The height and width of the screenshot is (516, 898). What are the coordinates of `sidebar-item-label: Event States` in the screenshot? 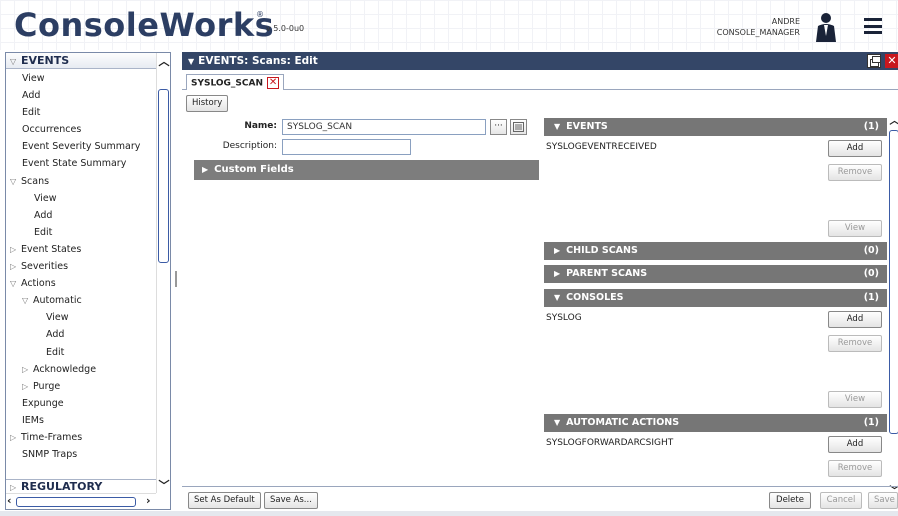 It's located at (51, 249).